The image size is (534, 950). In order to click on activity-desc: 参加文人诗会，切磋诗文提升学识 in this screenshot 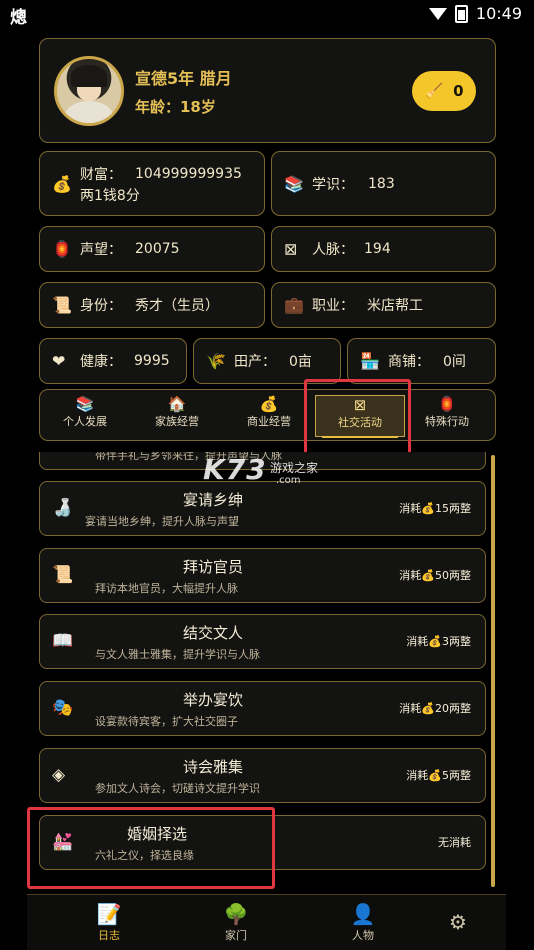, I will do `click(177, 788)`.